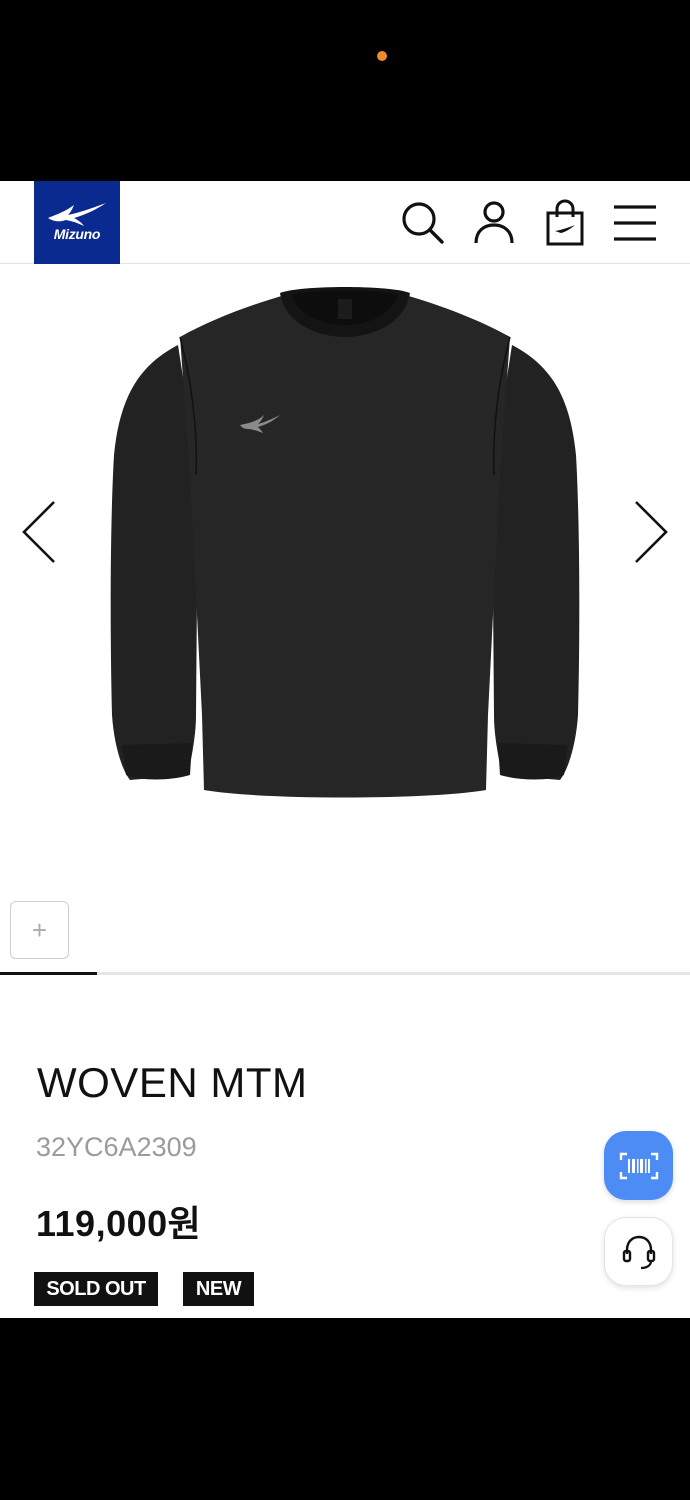  What do you see at coordinates (494, 223) in the screenshot?
I see `user-icon` at bounding box center [494, 223].